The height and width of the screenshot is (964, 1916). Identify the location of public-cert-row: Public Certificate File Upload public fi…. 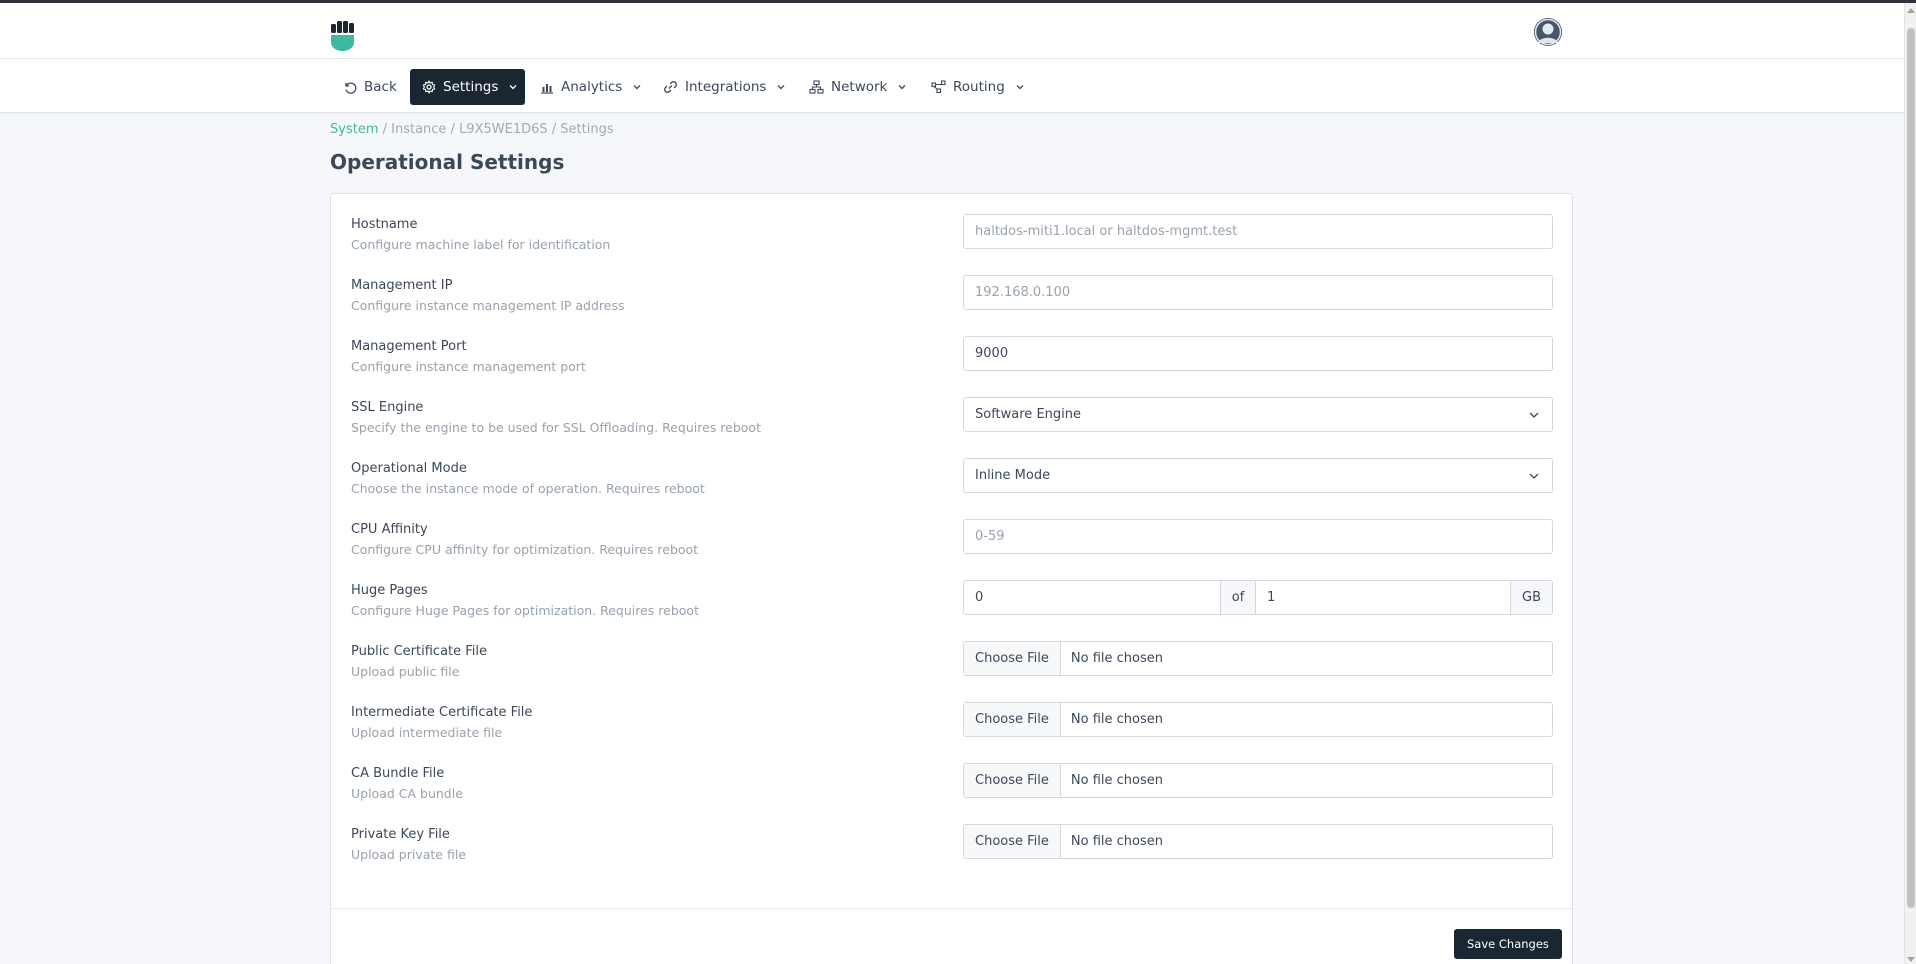
(952, 666).